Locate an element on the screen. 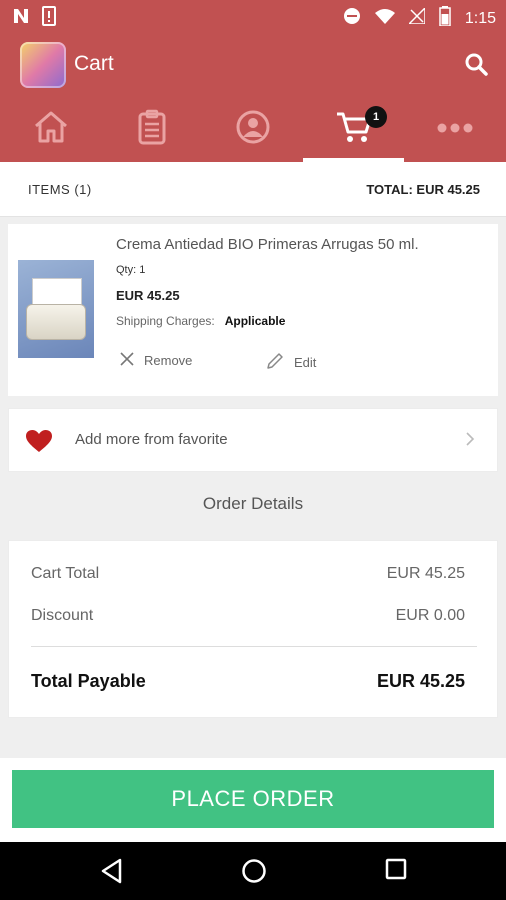  cart-total-value: EUR 45.25 is located at coordinates (425, 573).